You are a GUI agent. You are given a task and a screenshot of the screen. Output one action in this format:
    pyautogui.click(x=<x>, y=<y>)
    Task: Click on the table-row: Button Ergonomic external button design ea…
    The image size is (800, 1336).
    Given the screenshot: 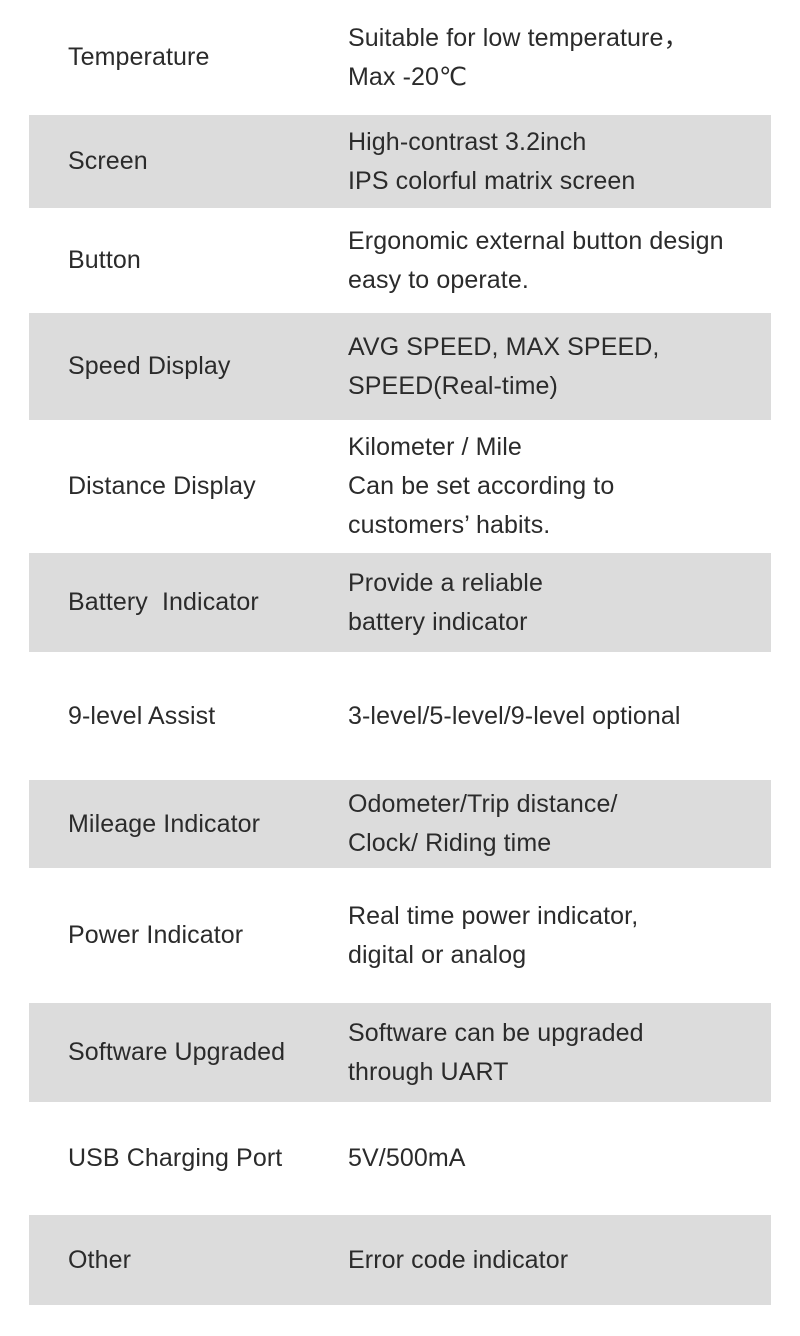 What is the action you would take?
    pyautogui.click(x=400, y=260)
    